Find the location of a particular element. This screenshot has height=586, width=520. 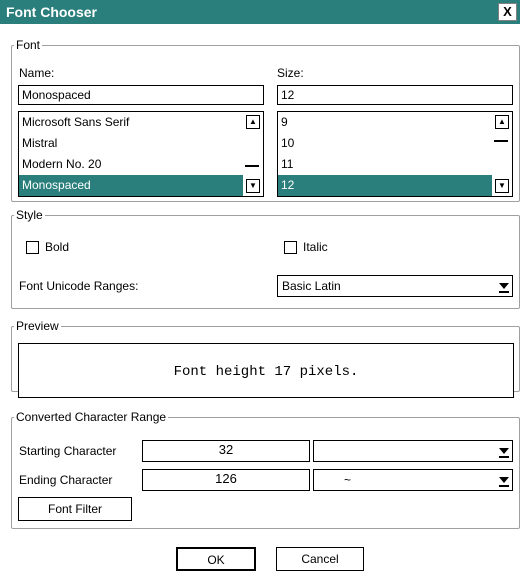

font-filter-button: Font Filter is located at coordinates (75, 509).